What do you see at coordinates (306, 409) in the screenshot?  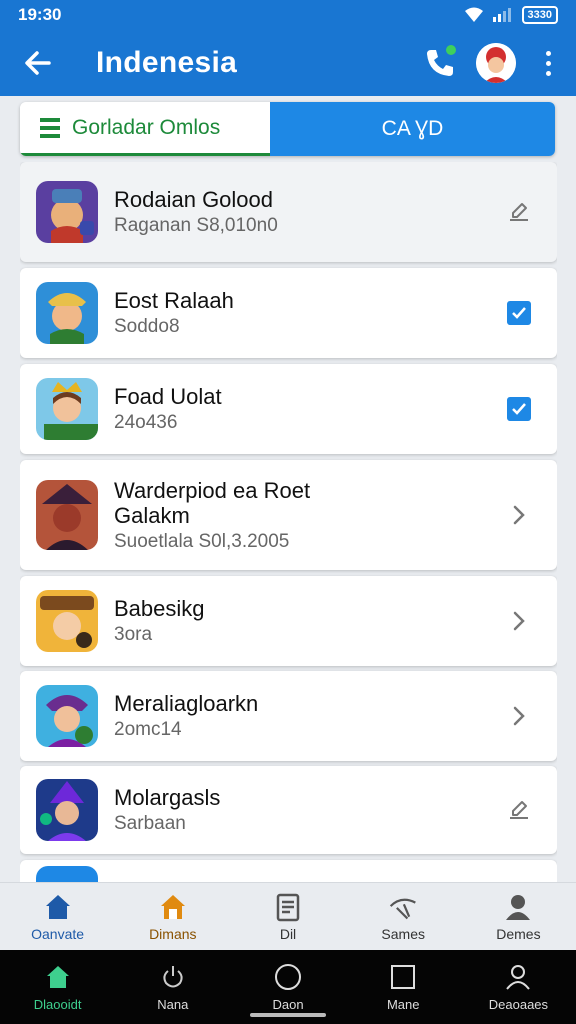 I see `list-item-text: Foad Uolat 24o436` at bounding box center [306, 409].